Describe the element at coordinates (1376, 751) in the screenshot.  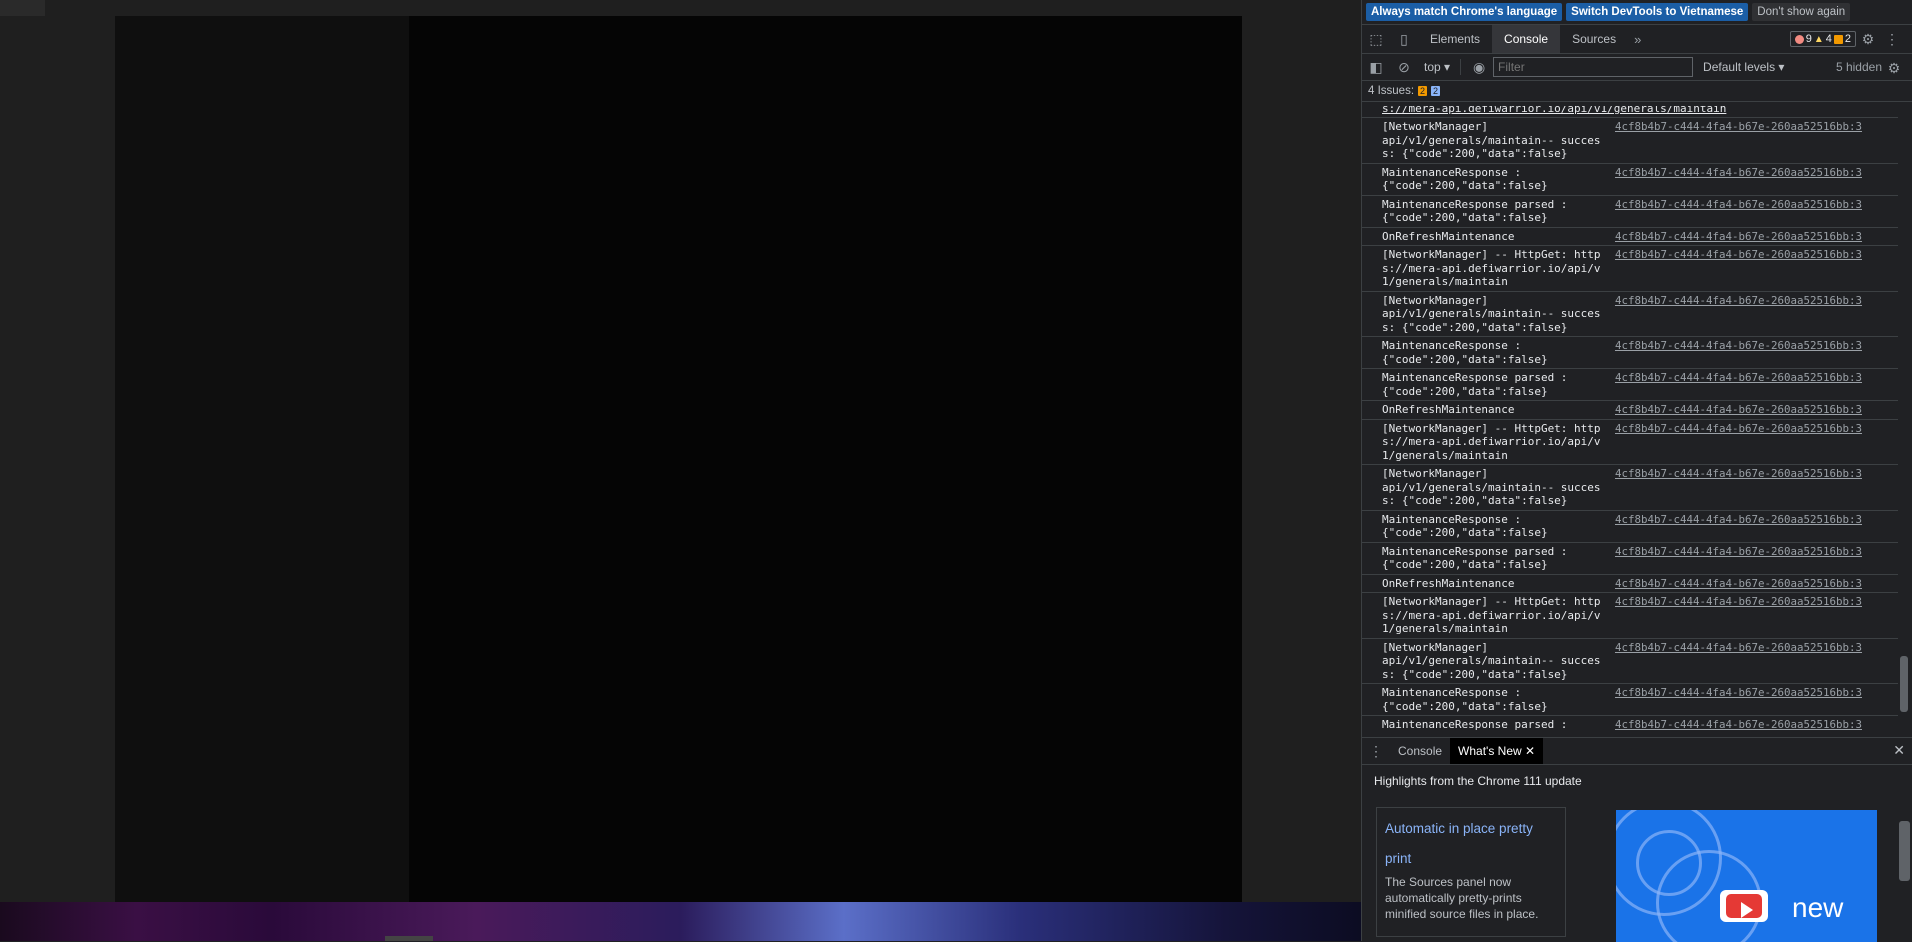
I see `drawer-menu-icon: ⋮` at that location.